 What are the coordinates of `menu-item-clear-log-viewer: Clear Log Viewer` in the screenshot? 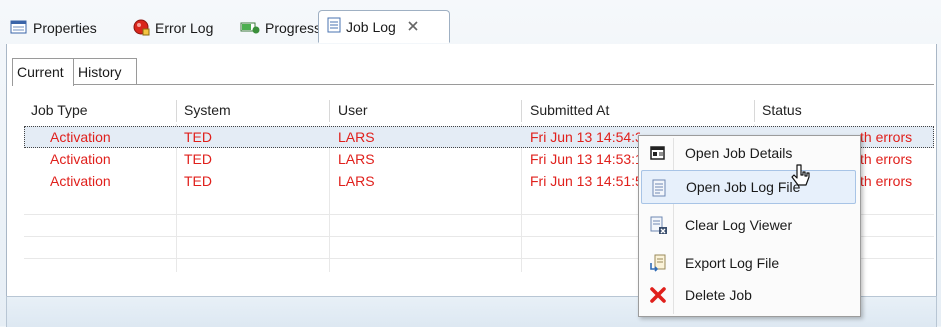 It's located at (748, 225).